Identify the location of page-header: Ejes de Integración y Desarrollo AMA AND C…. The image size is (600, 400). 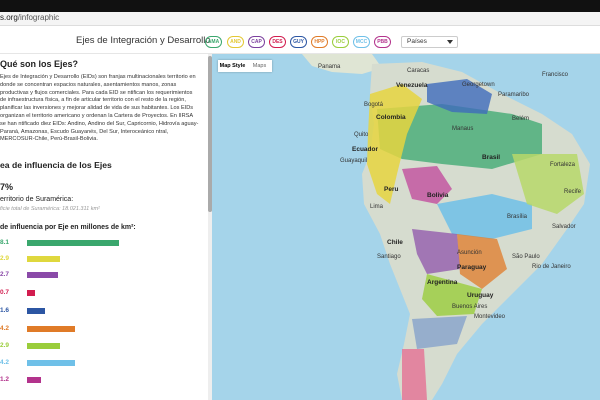
(300, 40).